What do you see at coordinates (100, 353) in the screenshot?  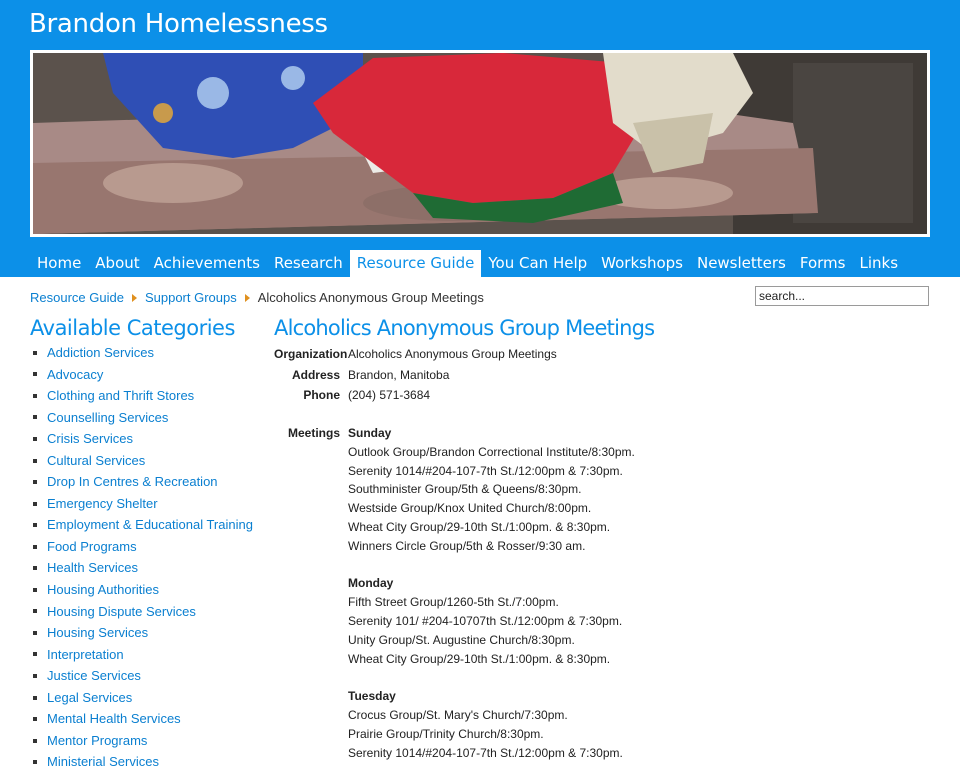 I see `category-link: Addiction Services` at bounding box center [100, 353].